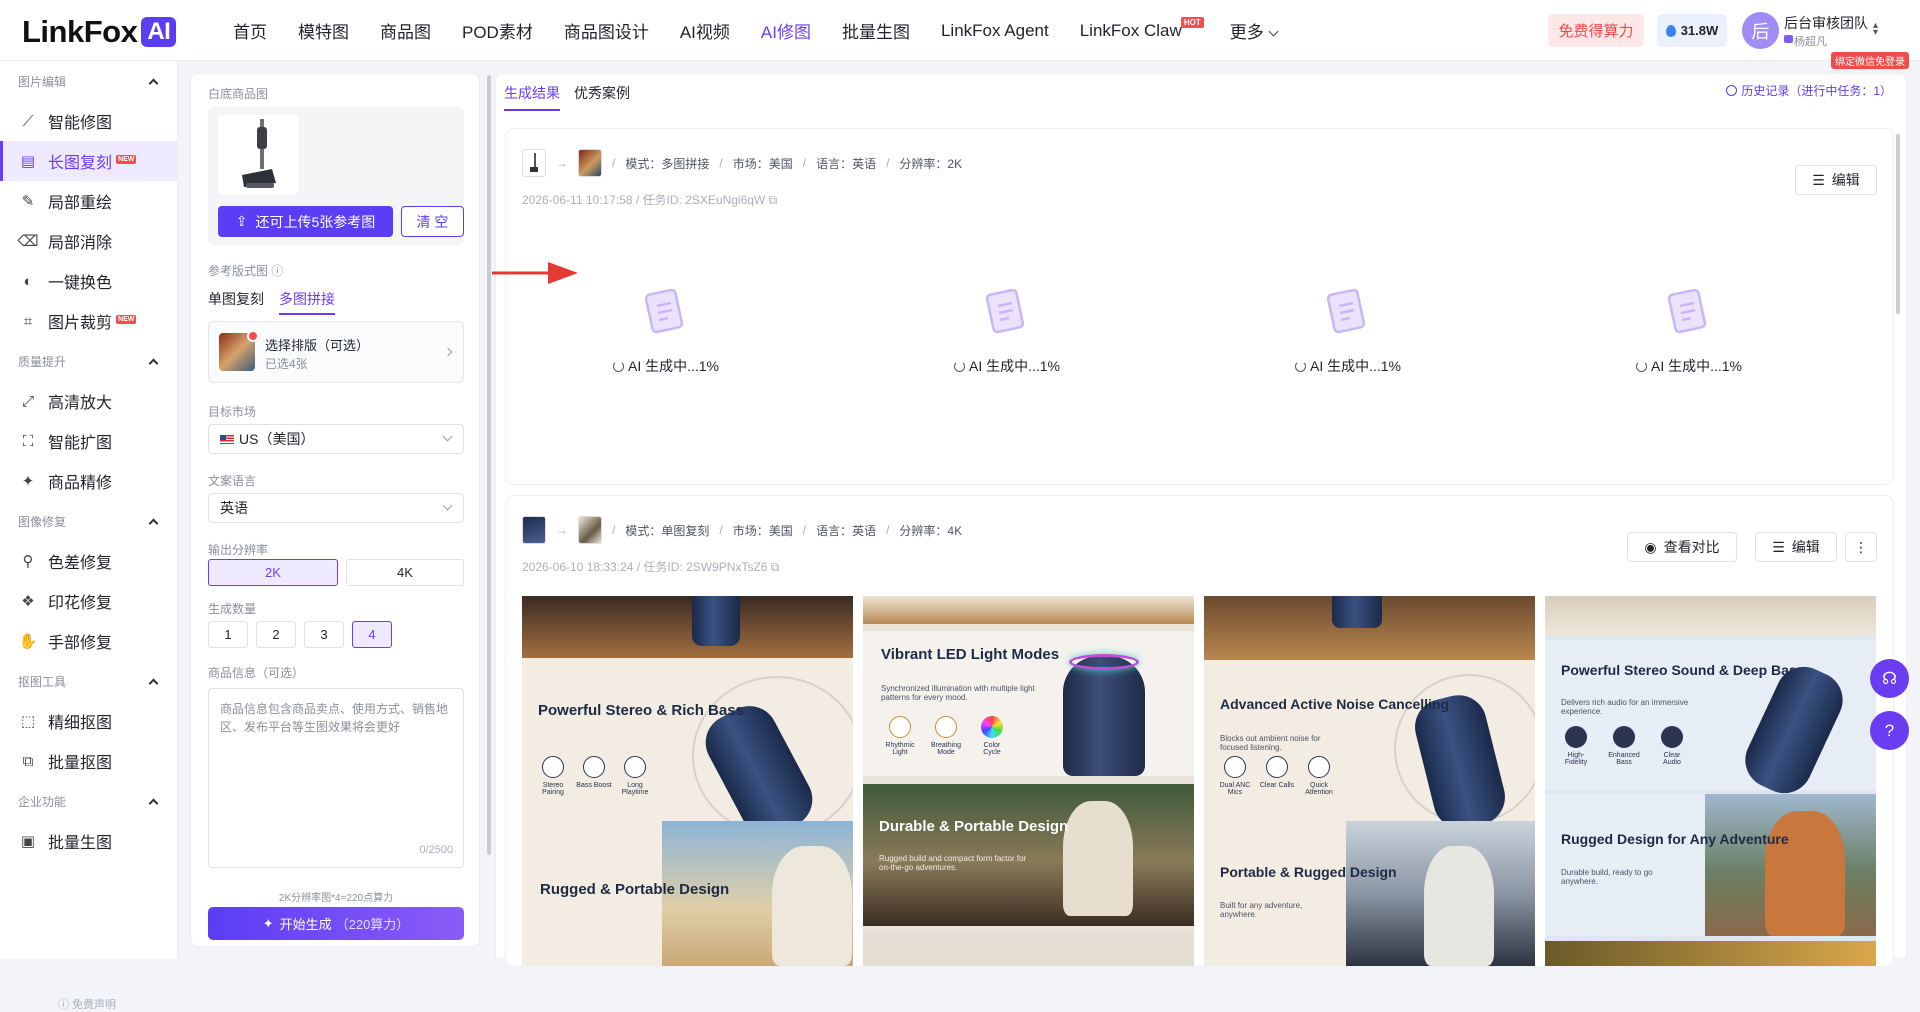 The image size is (1920, 1012). Describe the element at coordinates (88, 681) in the screenshot. I see `sidebar-section-cutout: 抠图工具` at that location.